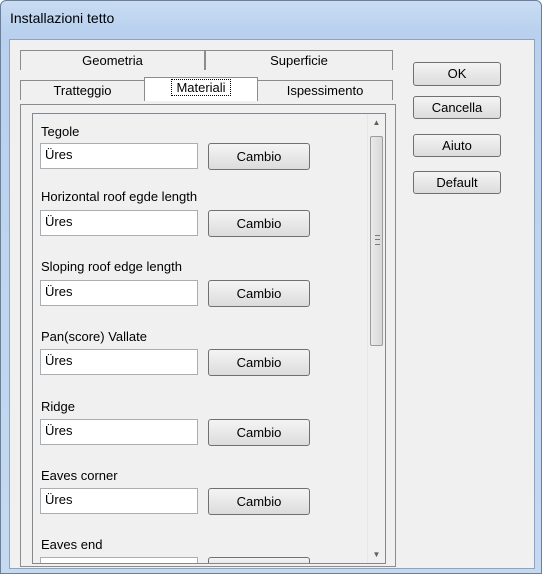 This screenshot has height=574, width=542. I want to click on change-button-eaves-end, so click(259, 560).